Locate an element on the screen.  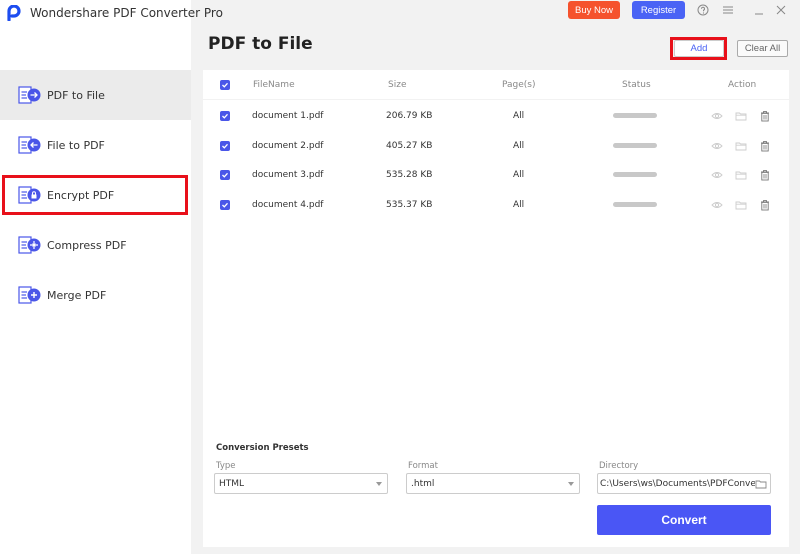
sidebar-item-label: File to PDF is located at coordinates (76, 145).